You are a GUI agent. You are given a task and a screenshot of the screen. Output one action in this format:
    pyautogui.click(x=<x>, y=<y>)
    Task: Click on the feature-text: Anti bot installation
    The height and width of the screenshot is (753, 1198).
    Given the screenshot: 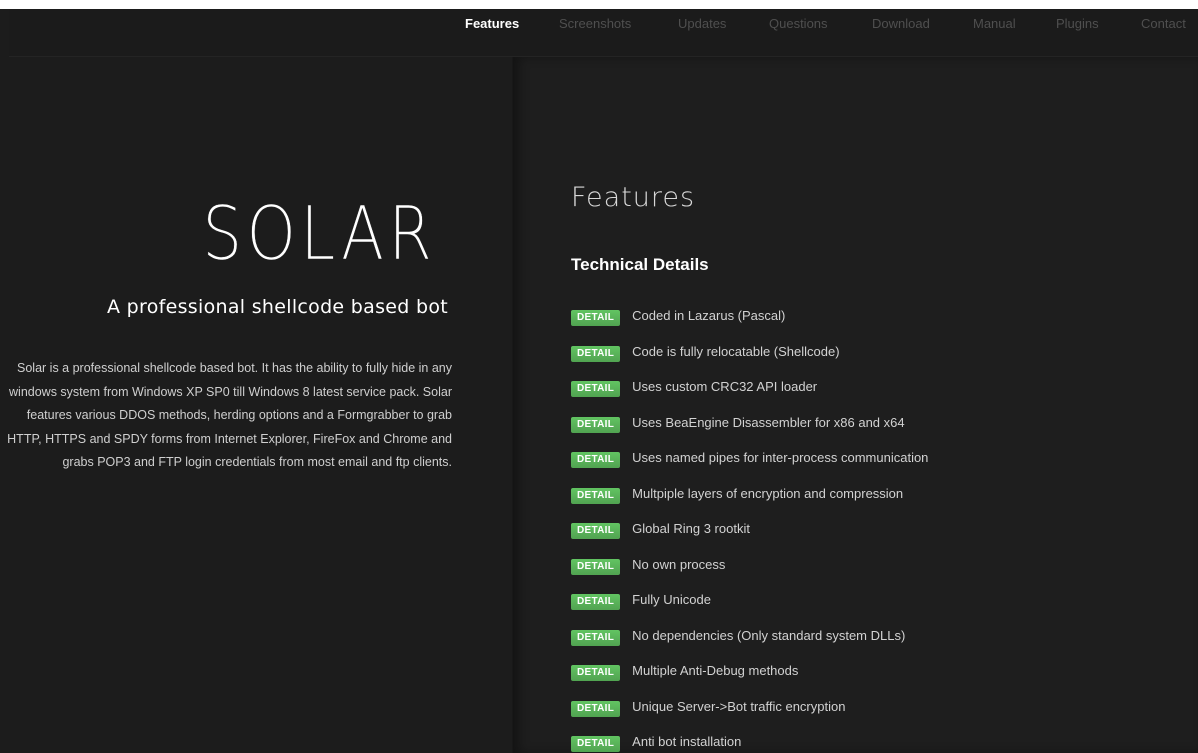 What is the action you would take?
    pyautogui.click(x=687, y=741)
    